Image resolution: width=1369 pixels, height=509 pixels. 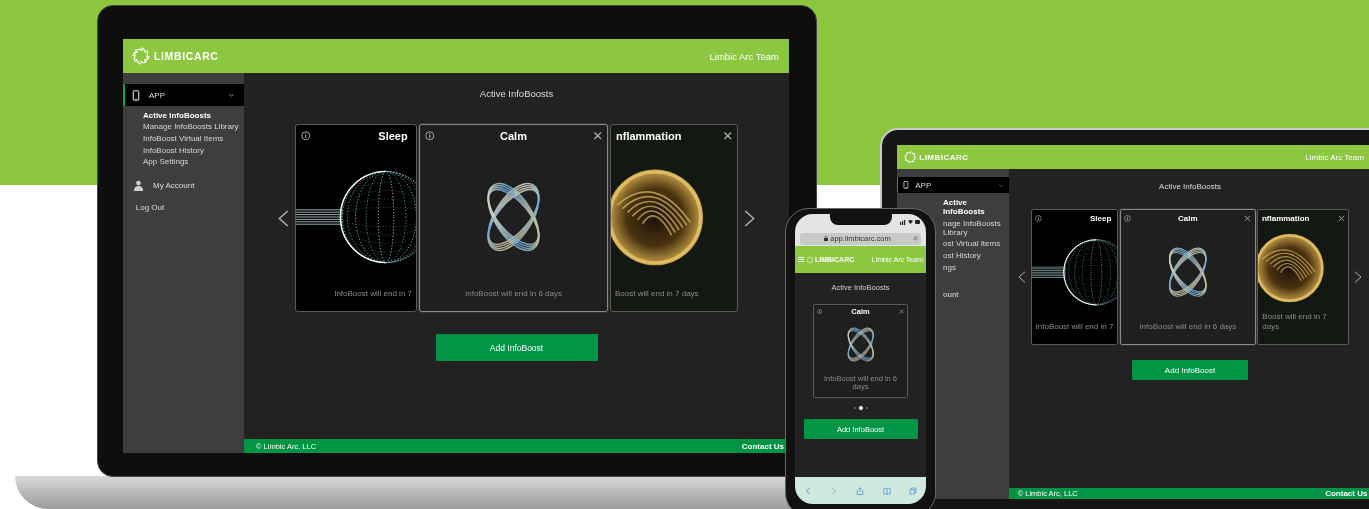 I want to click on carousel-dot, so click(x=860, y=408).